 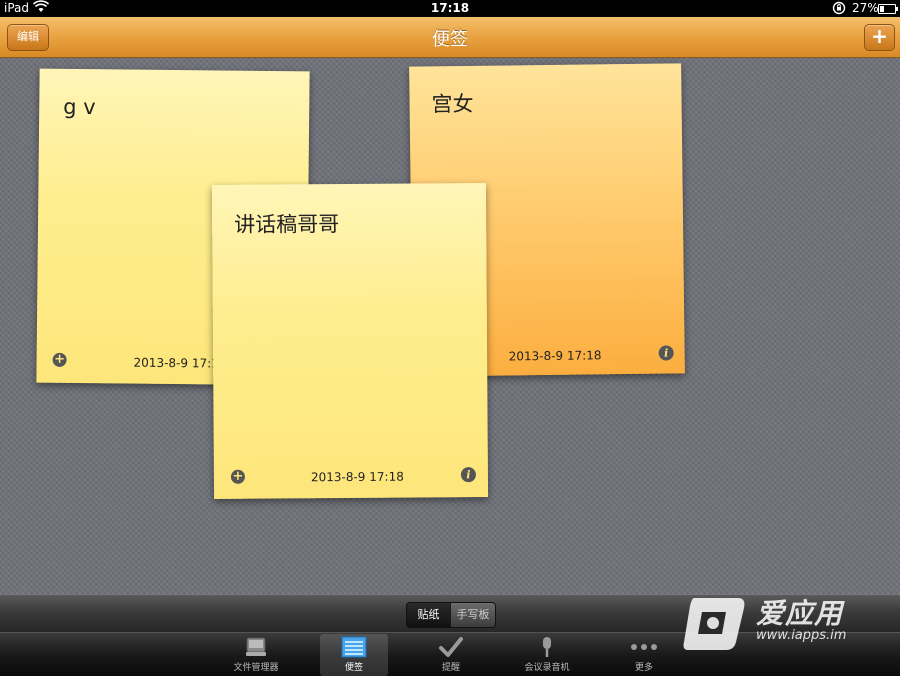 I want to click on tab-label: 便签, so click(x=353, y=668).